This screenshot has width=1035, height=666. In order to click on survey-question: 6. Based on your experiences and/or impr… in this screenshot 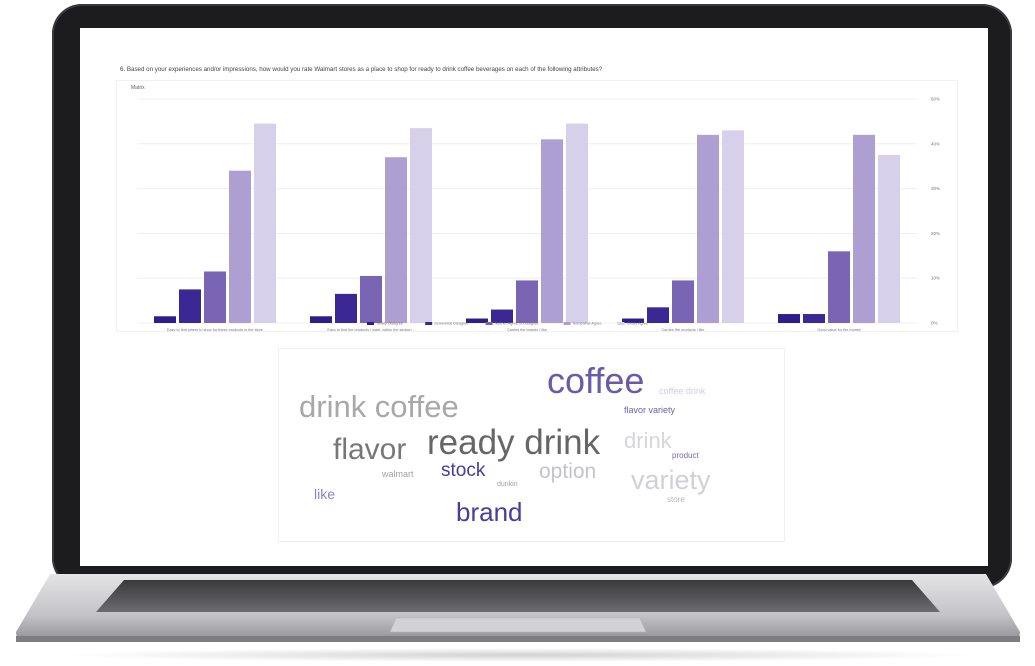, I will do `click(361, 69)`.